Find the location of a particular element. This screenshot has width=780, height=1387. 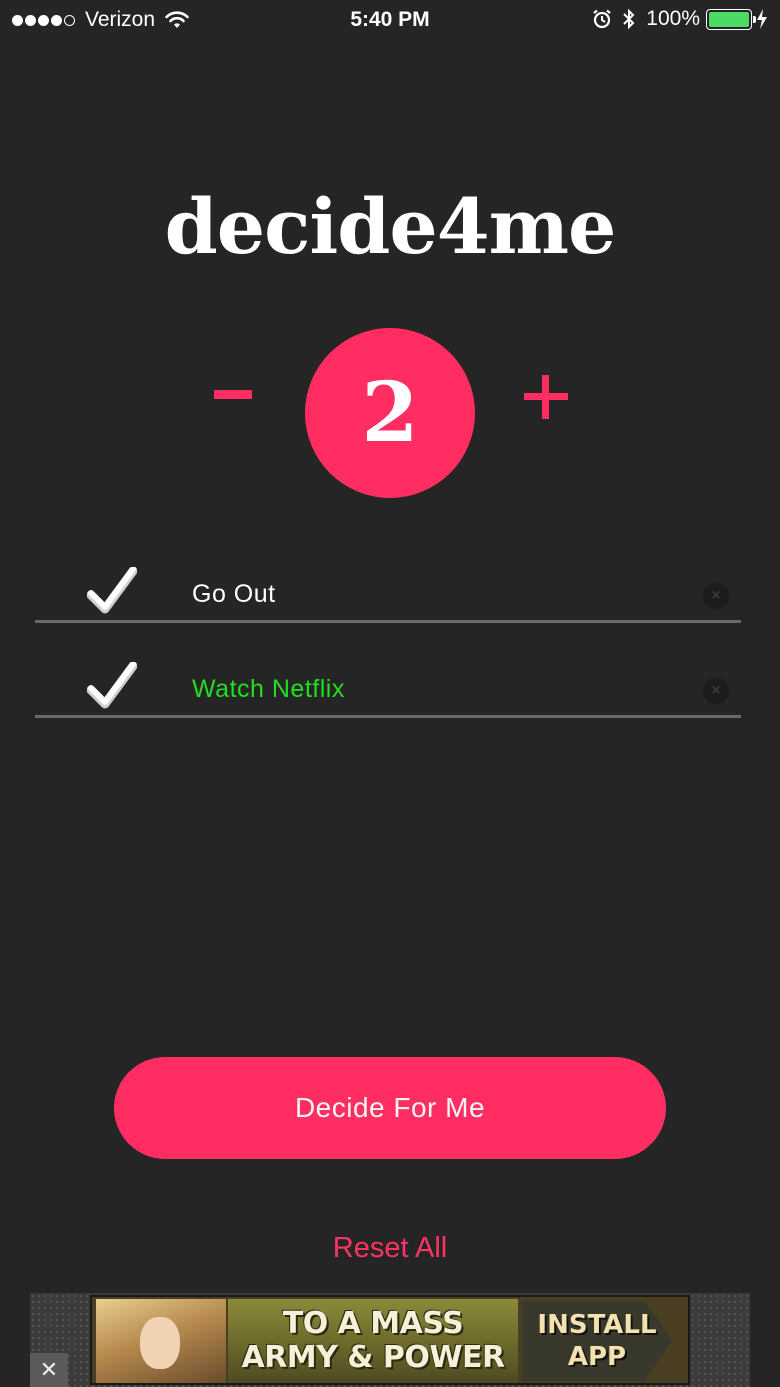

option-count-display: 2 is located at coordinates (390, 413).